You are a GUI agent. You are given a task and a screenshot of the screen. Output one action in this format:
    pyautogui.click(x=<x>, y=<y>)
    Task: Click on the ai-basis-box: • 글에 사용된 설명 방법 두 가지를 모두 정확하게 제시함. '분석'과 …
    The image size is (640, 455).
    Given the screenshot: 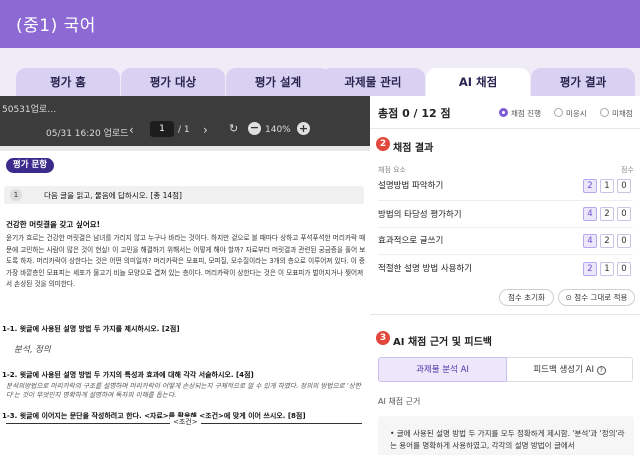 What is the action you would take?
    pyautogui.click(x=506, y=435)
    